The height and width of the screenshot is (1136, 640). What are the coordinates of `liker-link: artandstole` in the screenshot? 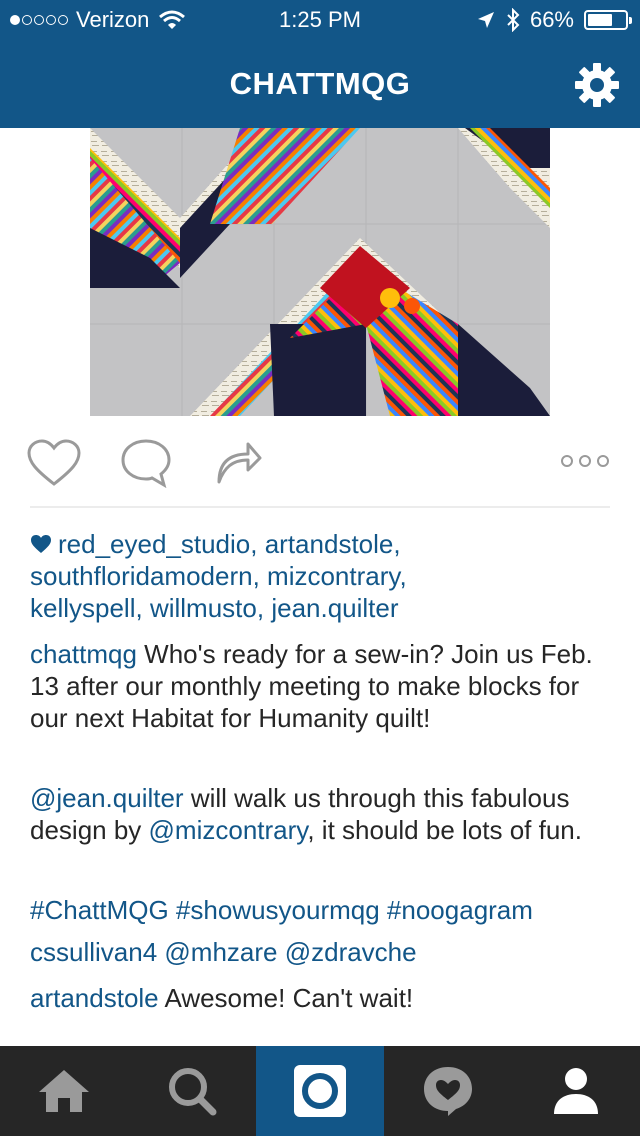 It's located at (329, 544).